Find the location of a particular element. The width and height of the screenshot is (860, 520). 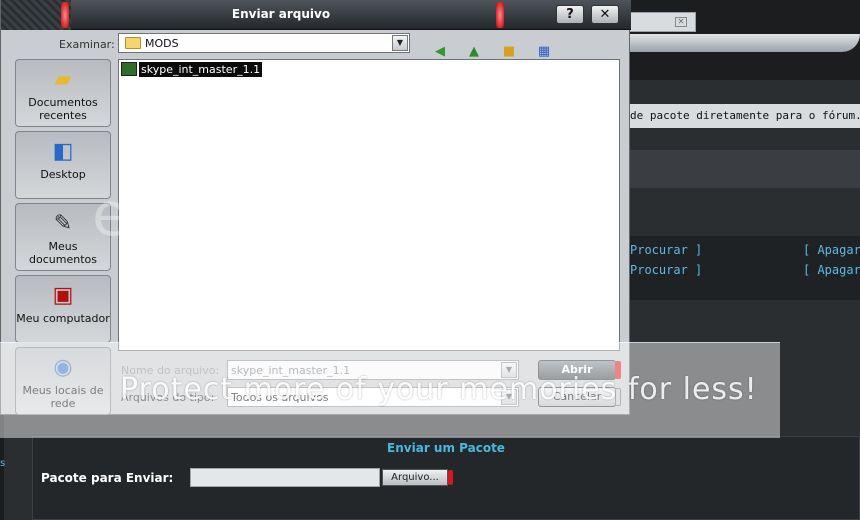

desktop-icon: ◧ is located at coordinates (63, 151).